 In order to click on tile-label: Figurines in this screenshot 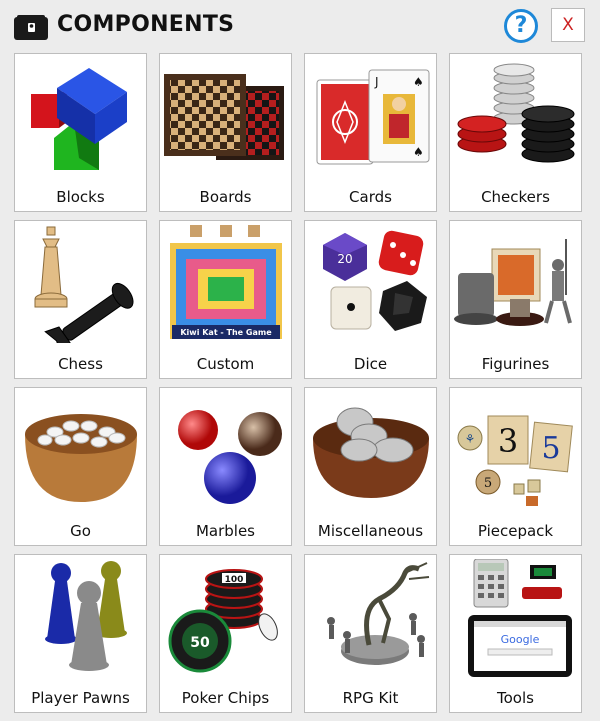, I will do `click(515, 364)`.